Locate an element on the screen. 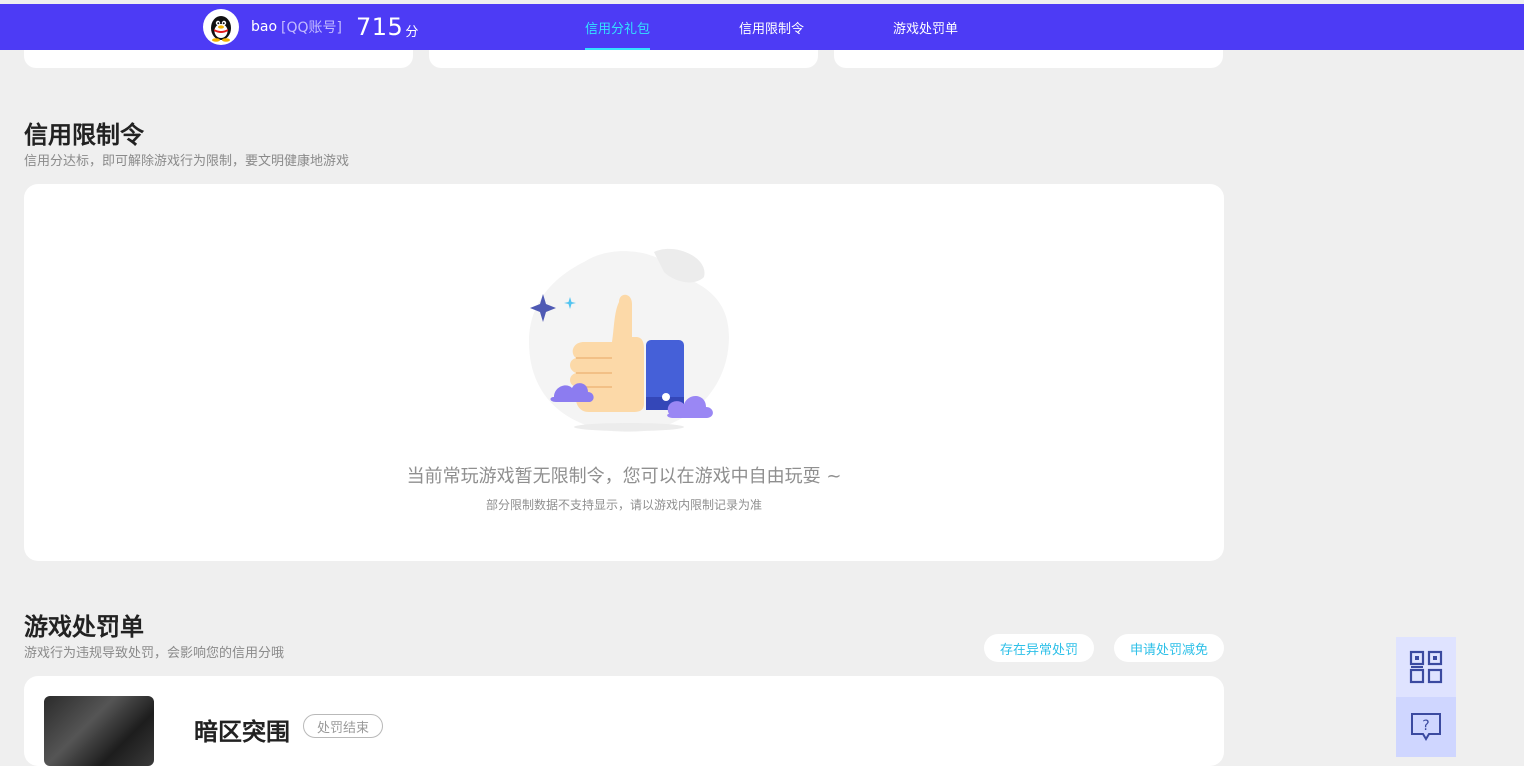  penalty-section-subtitle: 游戏行为违规导致处罚，会影响您的信用分哦 is located at coordinates (154, 653).